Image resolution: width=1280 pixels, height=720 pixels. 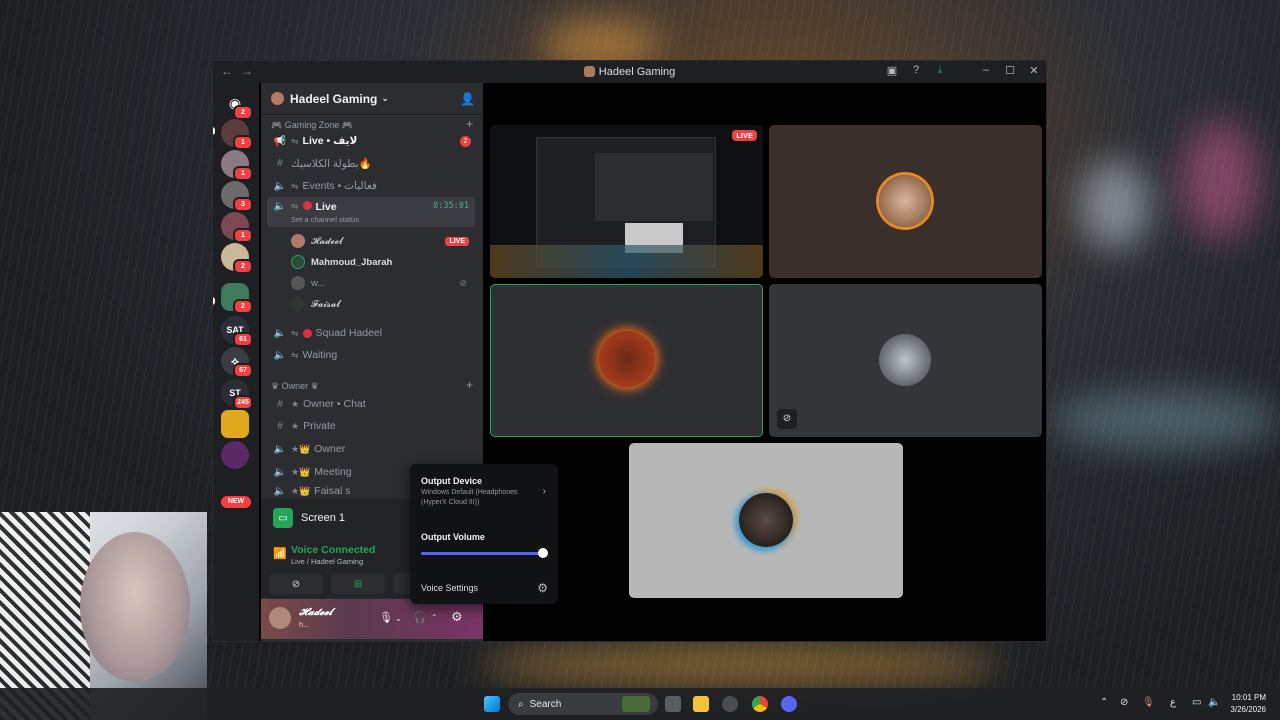 What do you see at coordinates (449, 588) in the screenshot?
I see `voice-settings-link: Voice Settings` at bounding box center [449, 588].